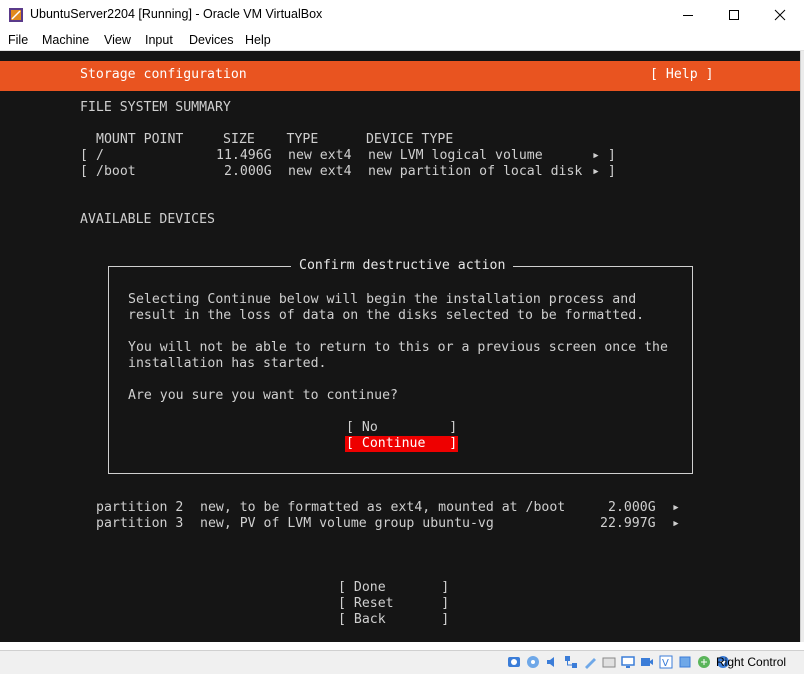 The height and width of the screenshot is (674, 804). I want to click on audio-icon, so click(552, 662).